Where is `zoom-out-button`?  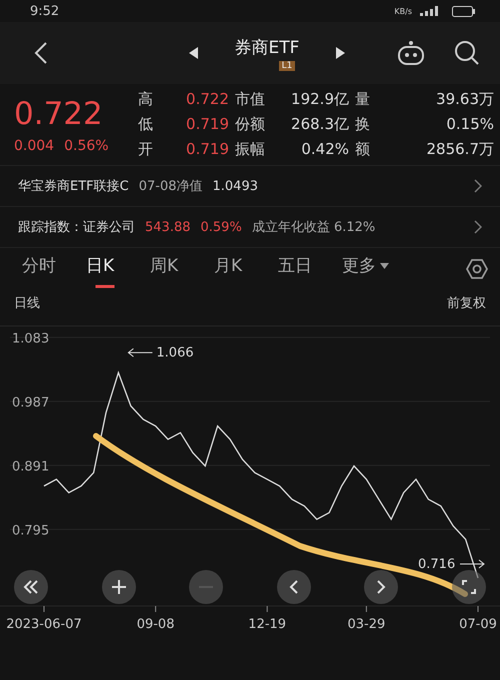 zoom-out-button is located at coordinates (206, 587).